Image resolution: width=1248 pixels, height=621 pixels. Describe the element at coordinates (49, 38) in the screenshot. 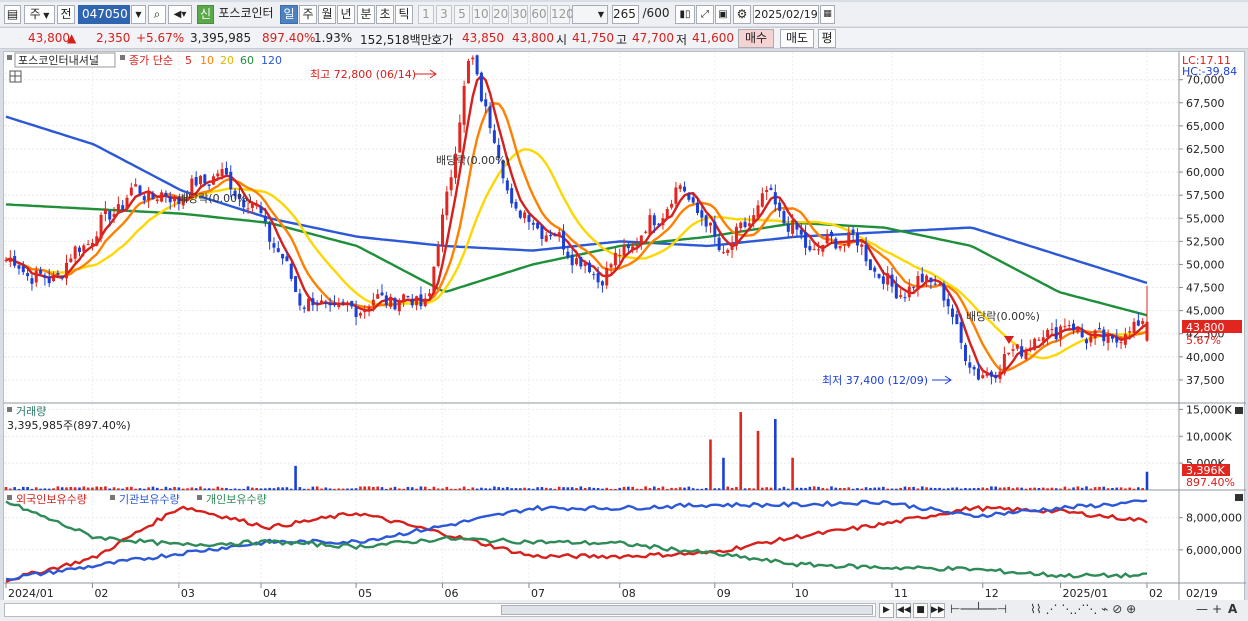

I see `current-price: 43,800` at that location.